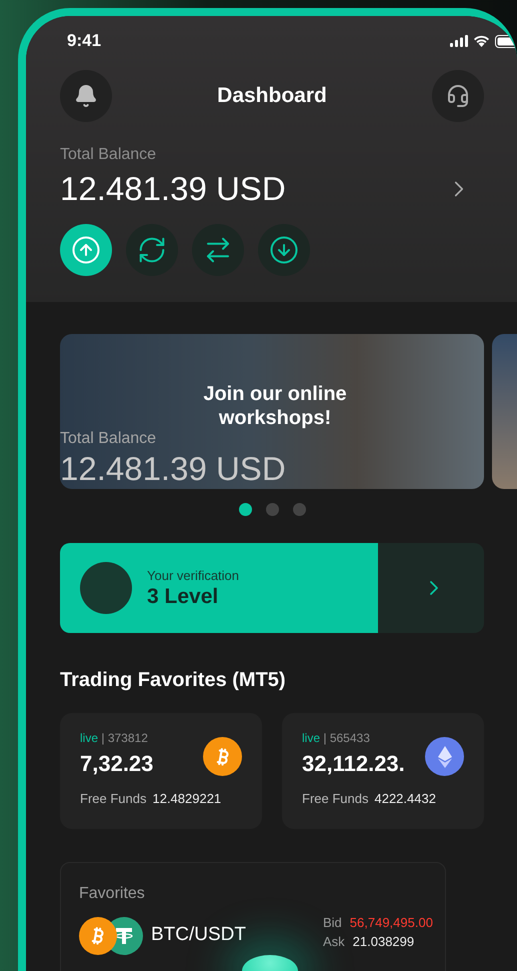  What do you see at coordinates (117, 764) in the screenshot?
I see `account-amount: 7,32.23` at bounding box center [117, 764].